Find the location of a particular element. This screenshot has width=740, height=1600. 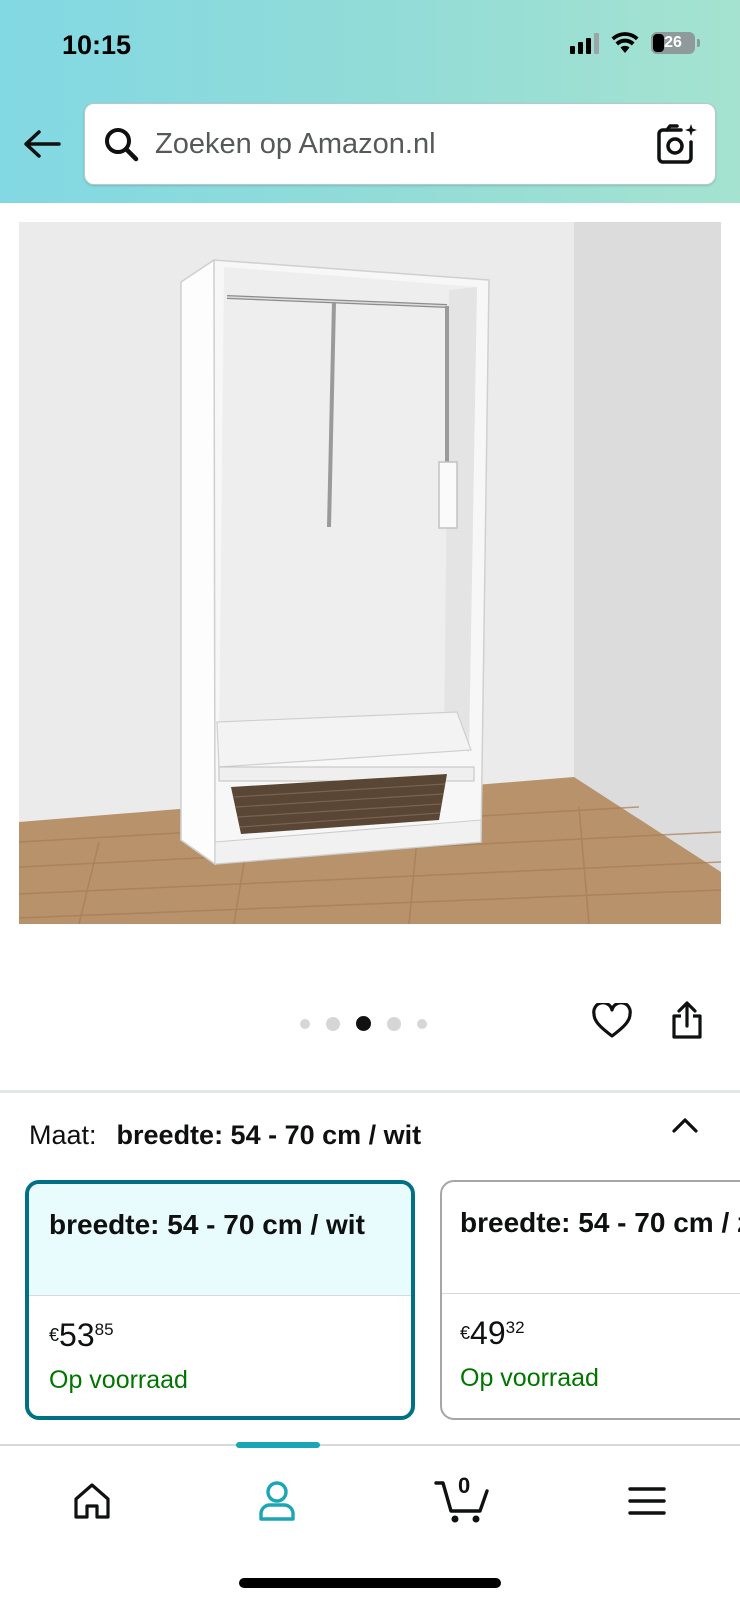

option-price: € 53 85 is located at coordinates (220, 1324).